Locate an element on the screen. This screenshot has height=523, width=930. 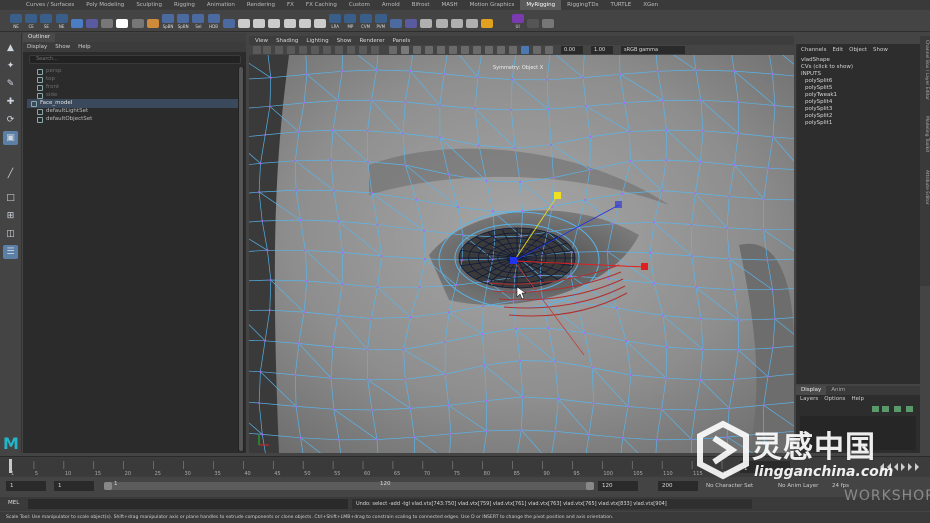
shelf-button-11: SpBN is located at coordinates (183, 20).